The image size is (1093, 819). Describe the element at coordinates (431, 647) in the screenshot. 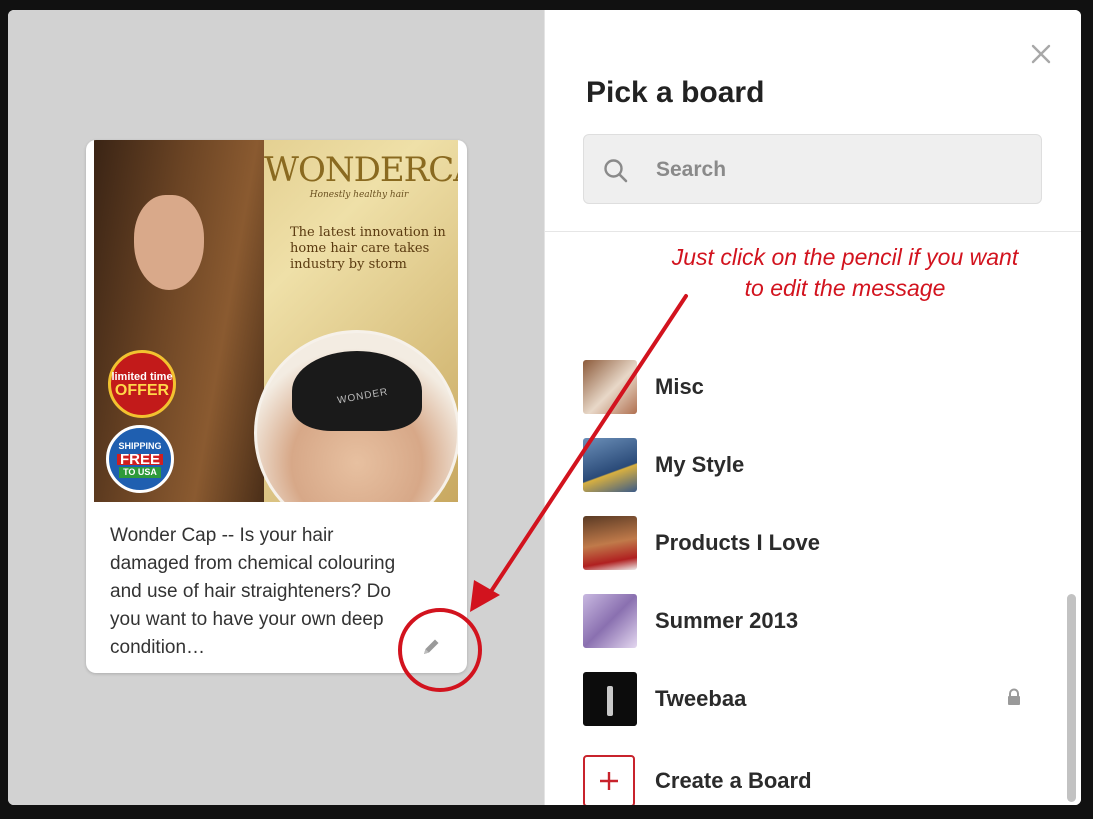

I see `pencil-icon` at that location.